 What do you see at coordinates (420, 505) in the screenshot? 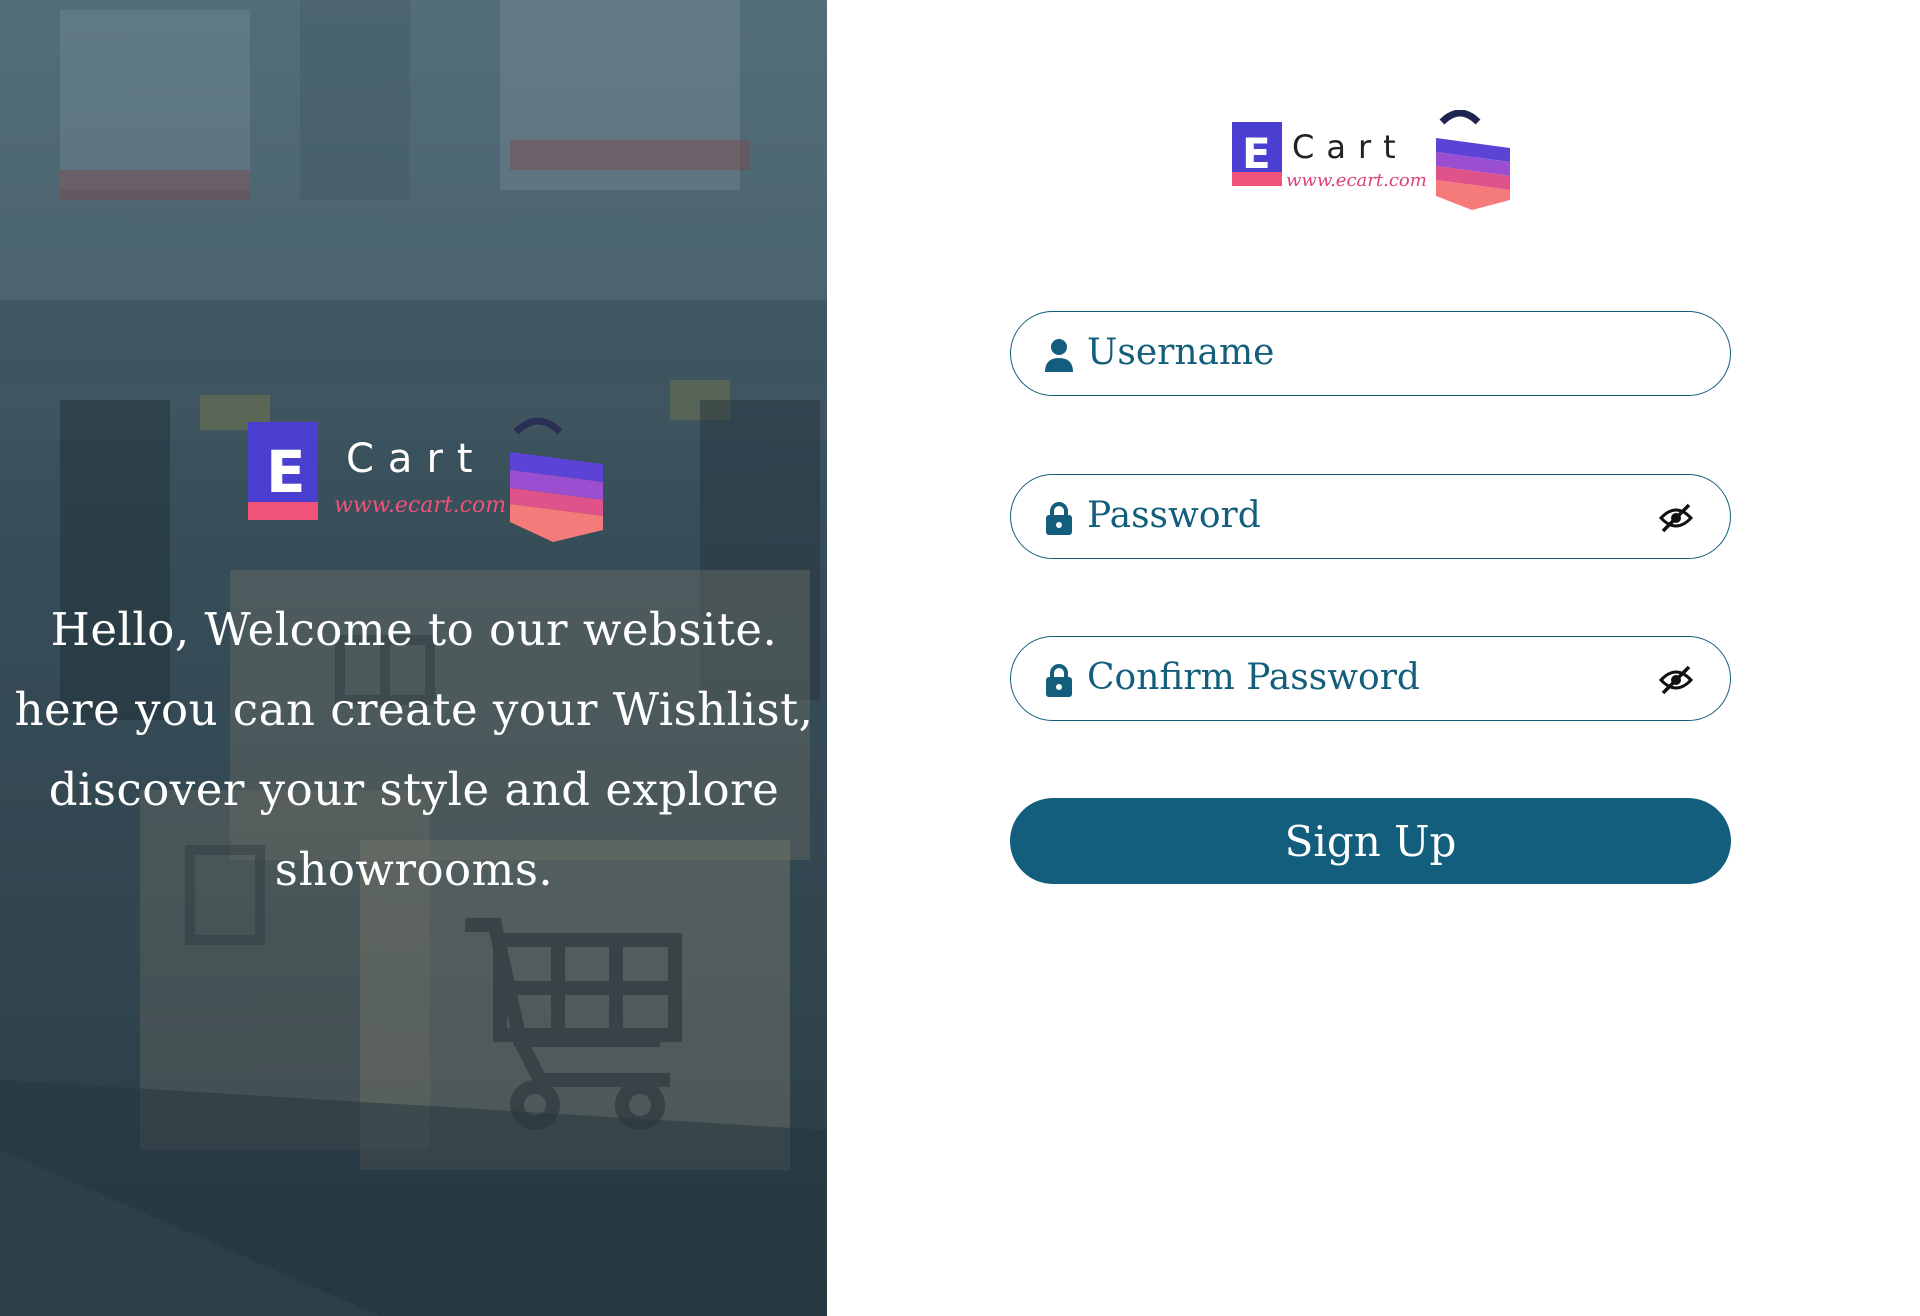
I see `hero-logo-url: www.ecart.com` at bounding box center [420, 505].